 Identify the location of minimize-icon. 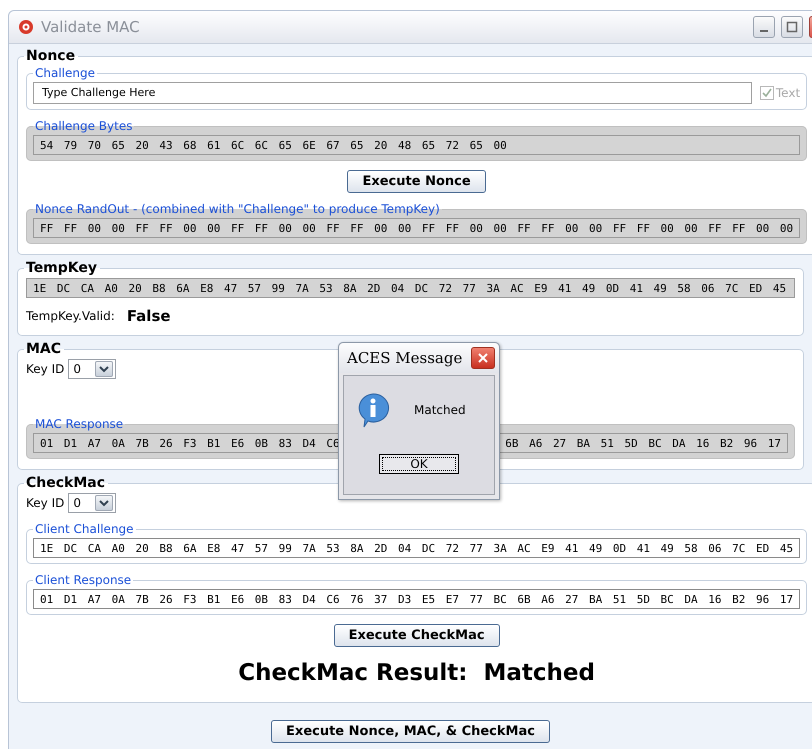
(764, 31).